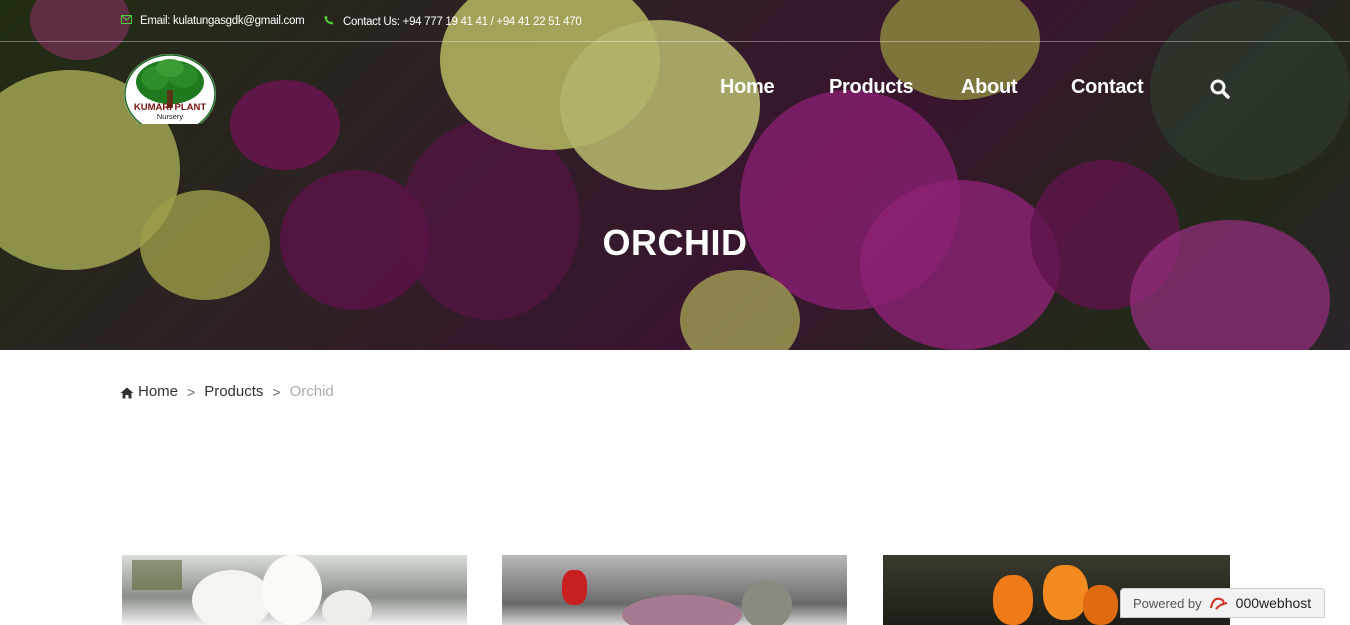 The width and height of the screenshot is (1350, 625). What do you see at coordinates (1220, 89) in the screenshot?
I see `search-icon` at bounding box center [1220, 89].